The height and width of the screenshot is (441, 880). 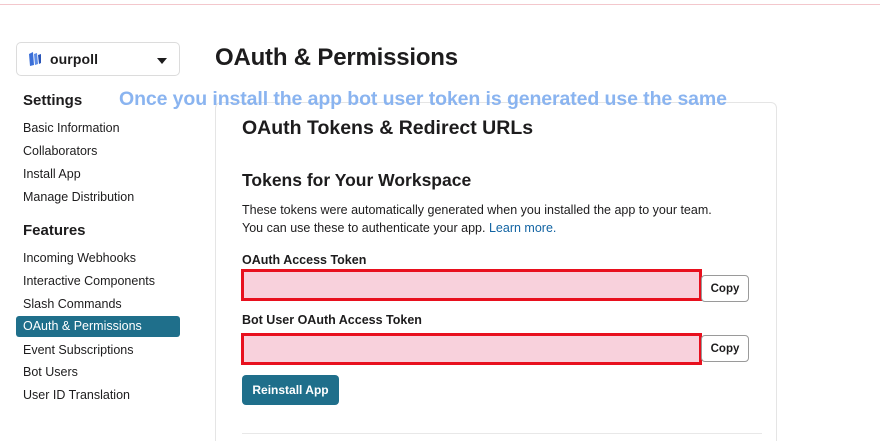 I want to click on reinstall-app-button: Reinstall App, so click(x=290, y=390).